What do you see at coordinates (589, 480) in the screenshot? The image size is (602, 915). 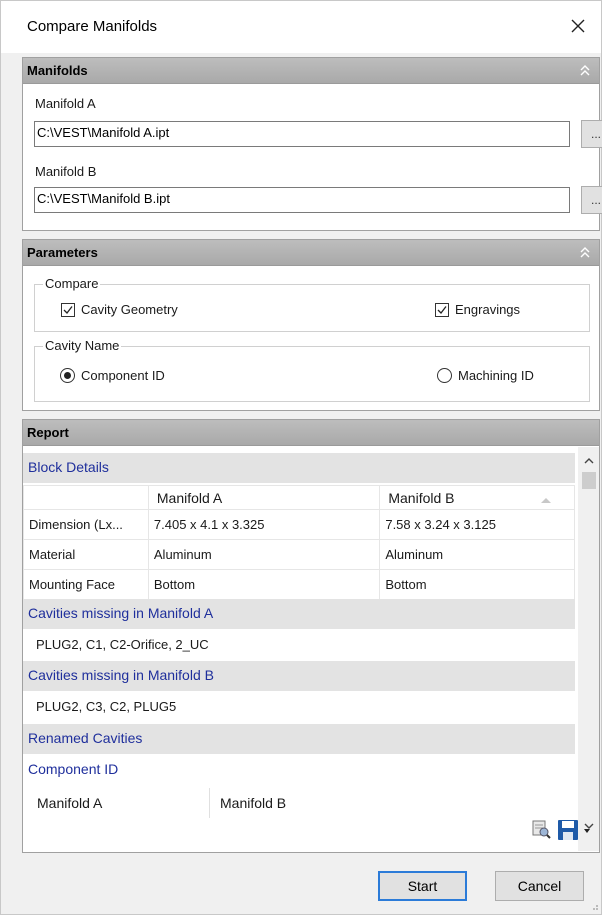 I see `scroll-thumb` at bounding box center [589, 480].